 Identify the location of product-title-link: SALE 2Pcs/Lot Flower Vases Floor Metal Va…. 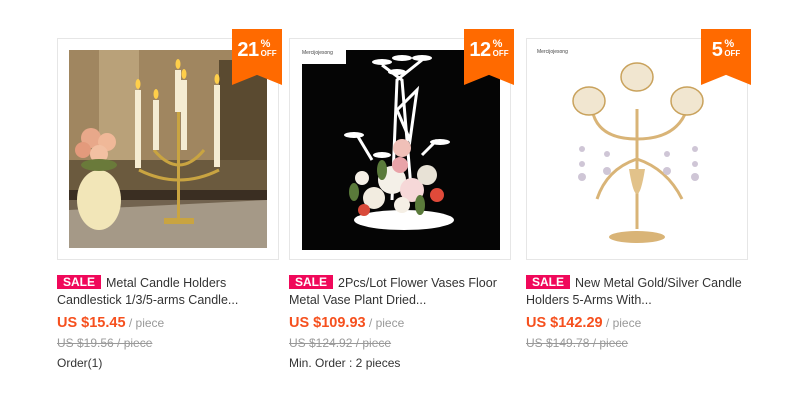
(406, 292).